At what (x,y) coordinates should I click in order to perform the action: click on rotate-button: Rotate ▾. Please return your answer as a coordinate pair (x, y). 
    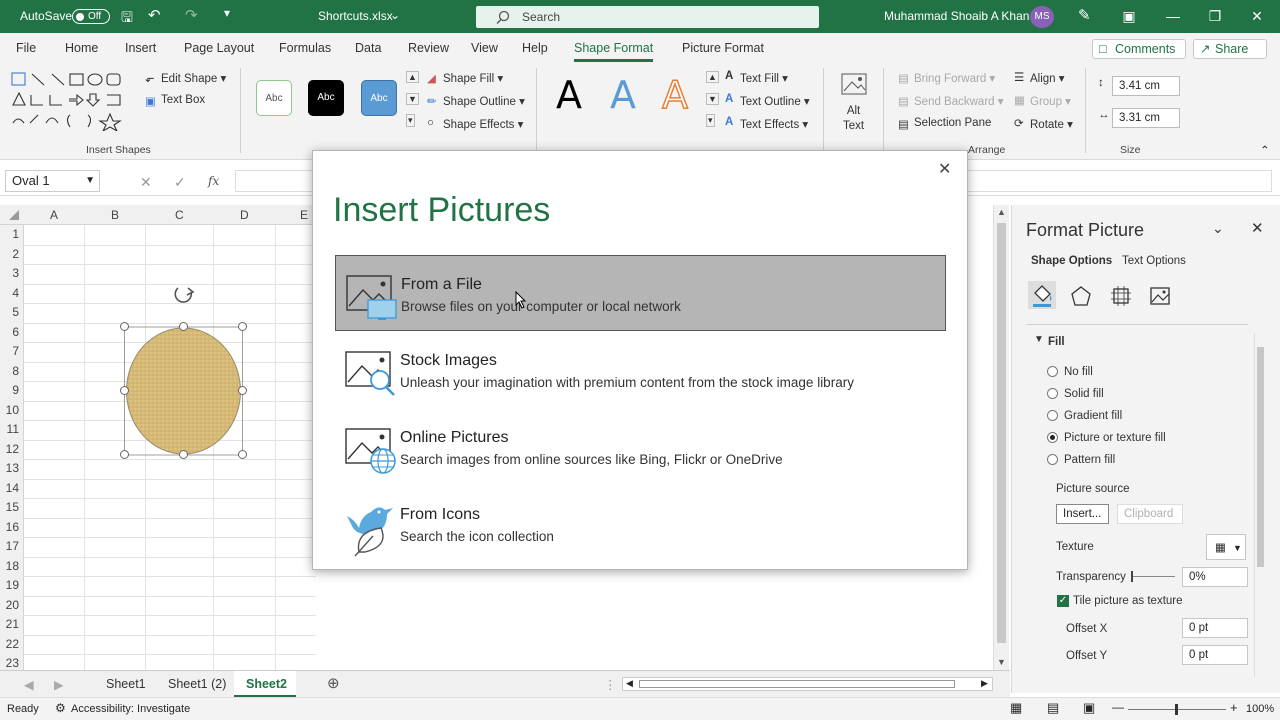
    Looking at the image, I should click on (1051, 124).